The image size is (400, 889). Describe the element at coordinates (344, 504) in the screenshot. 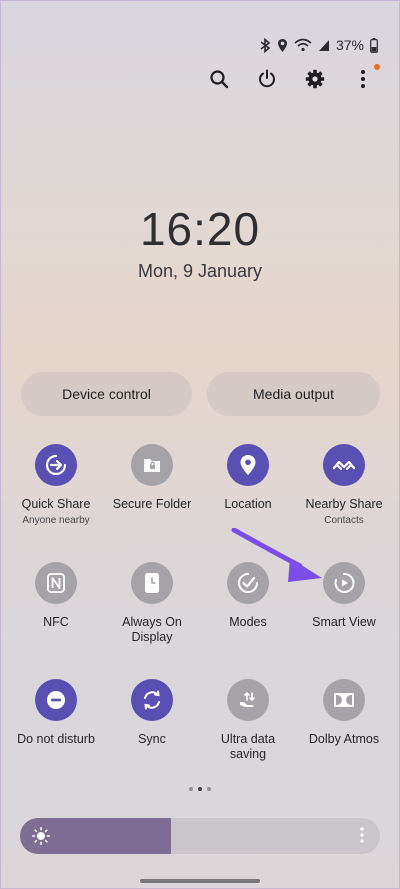

I see `tile-label: Nearby Share` at that location.